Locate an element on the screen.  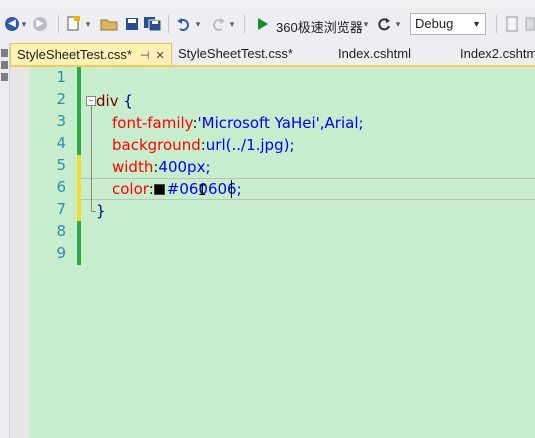
line-number: 7 is located at coordinates (61, 209).